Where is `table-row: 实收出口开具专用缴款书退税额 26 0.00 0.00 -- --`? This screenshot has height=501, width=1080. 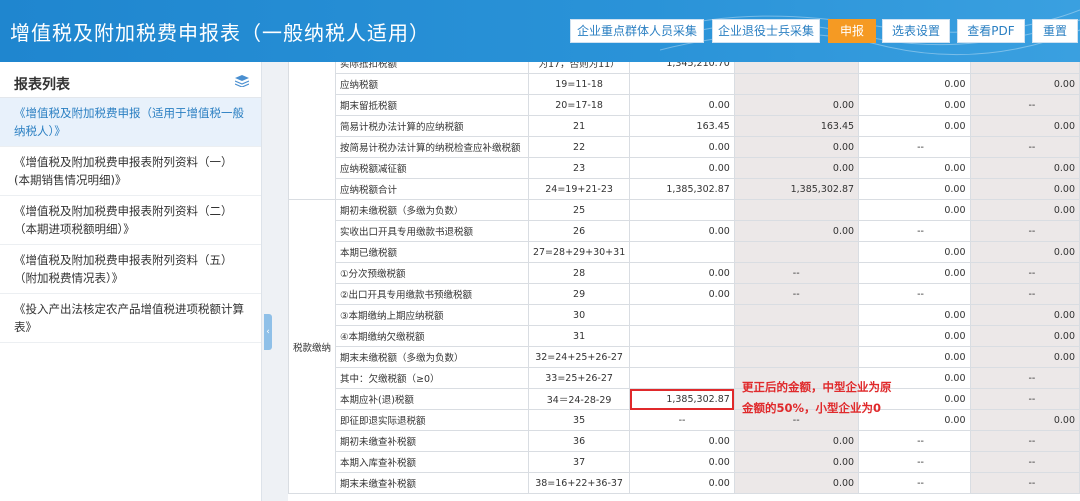
table-row: 实收出口开具专用缴款书退税额 26 0.00 0.00 -- -- is located at coordinates (684, 231).